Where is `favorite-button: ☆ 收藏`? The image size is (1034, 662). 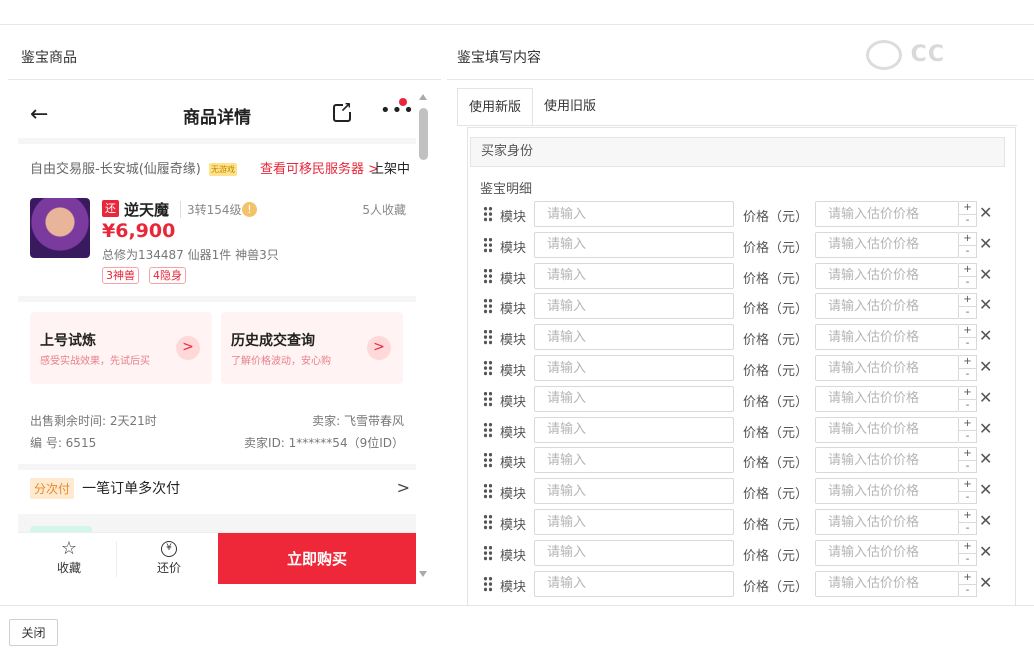 favorite-button: ☆ 收藏 is located at coordinates (69, 557).